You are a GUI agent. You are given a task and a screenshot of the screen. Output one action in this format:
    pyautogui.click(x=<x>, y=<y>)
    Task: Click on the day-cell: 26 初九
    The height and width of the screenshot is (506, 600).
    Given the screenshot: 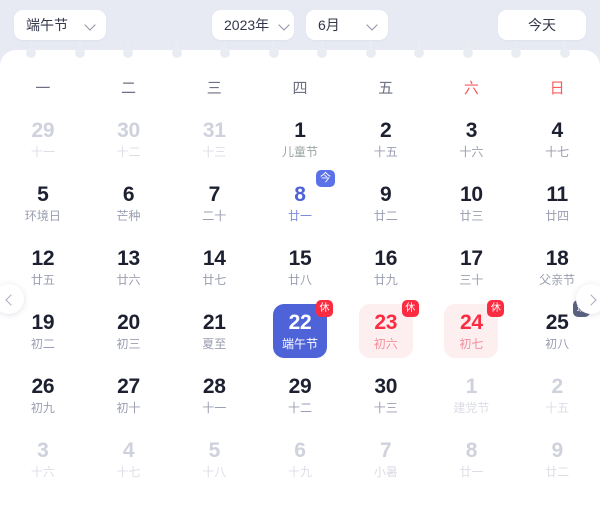 What is the action you would take?
    pyautogui.click(x=43, y=395)
    